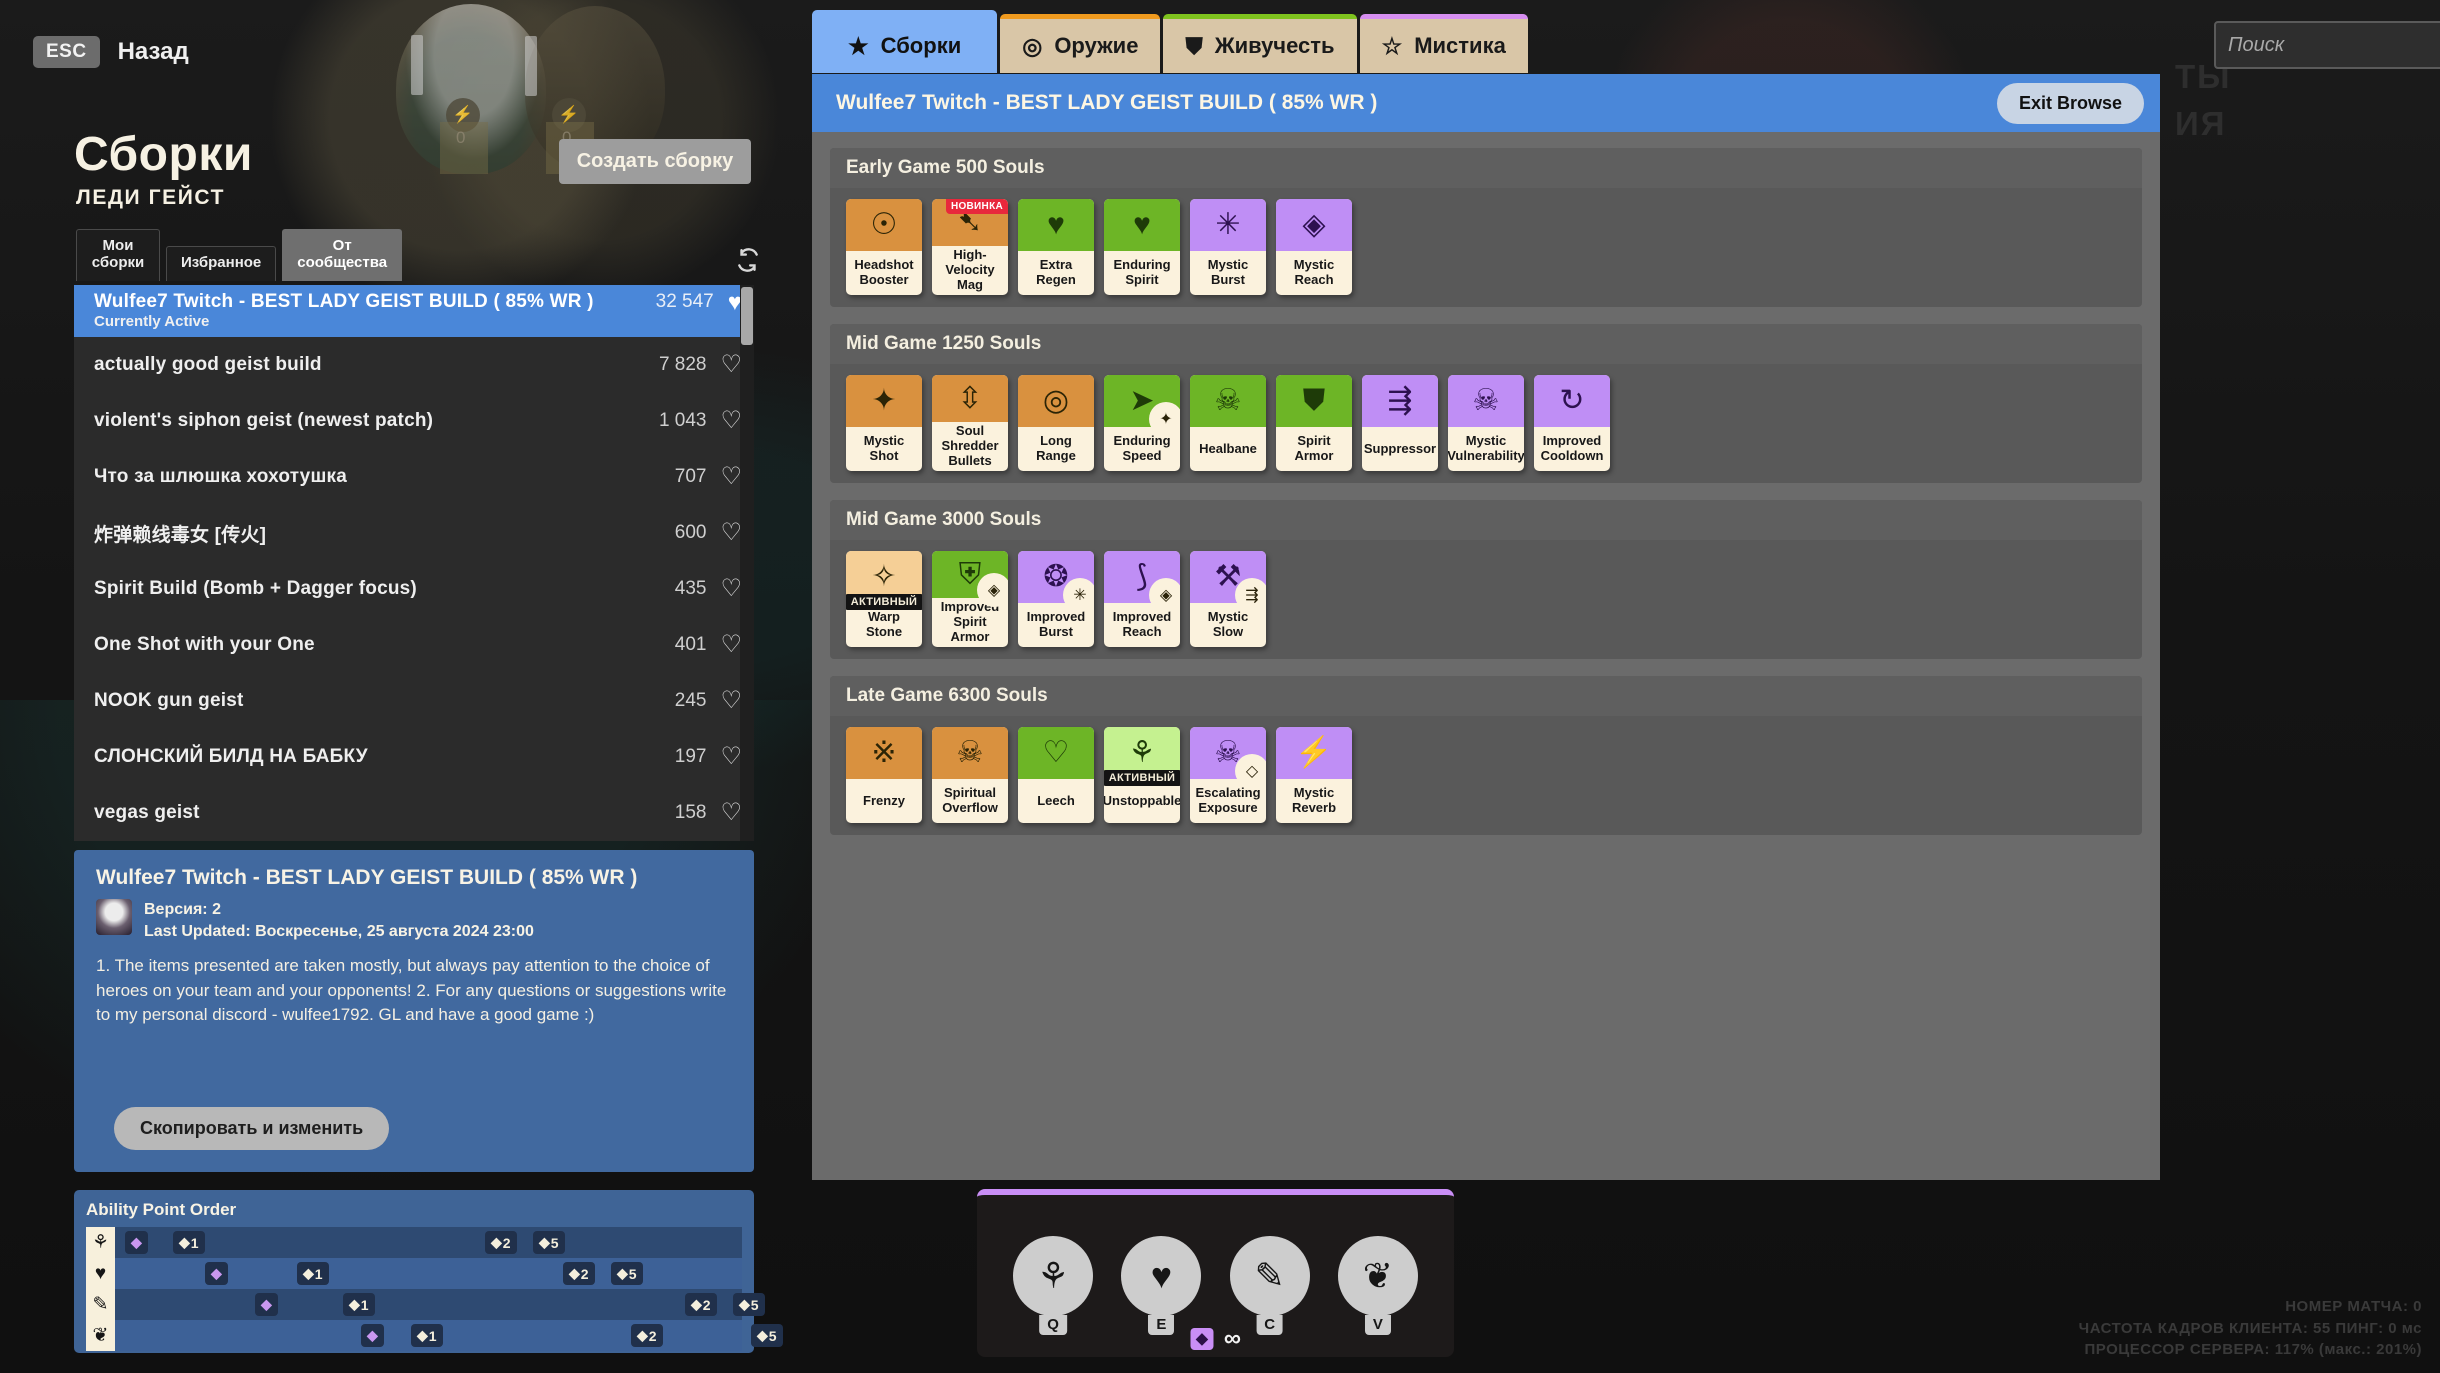 The image size is (2440, 1373). What do you see at coordinates (749, 1304) in the screenshot?
I see `ability-point-pip: ◆ 5` at bounding box center [749, 1304].